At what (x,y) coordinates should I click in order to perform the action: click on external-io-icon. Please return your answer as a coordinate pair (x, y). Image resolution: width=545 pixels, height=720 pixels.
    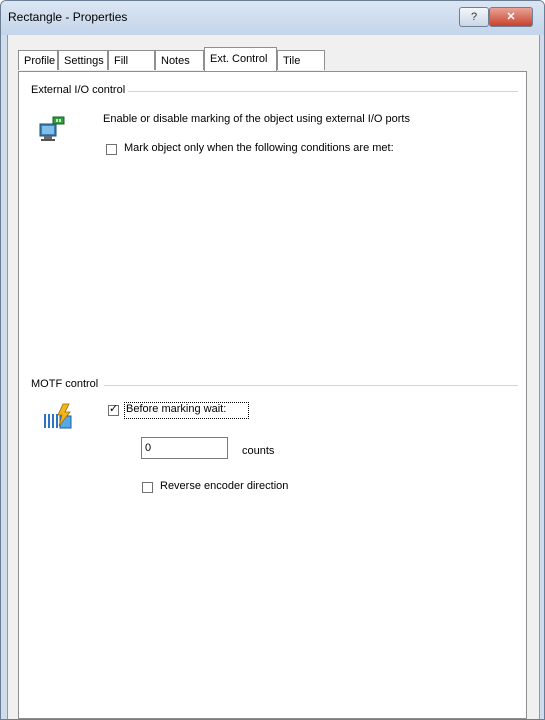
    Looking at the image, I should click on (53, 129).